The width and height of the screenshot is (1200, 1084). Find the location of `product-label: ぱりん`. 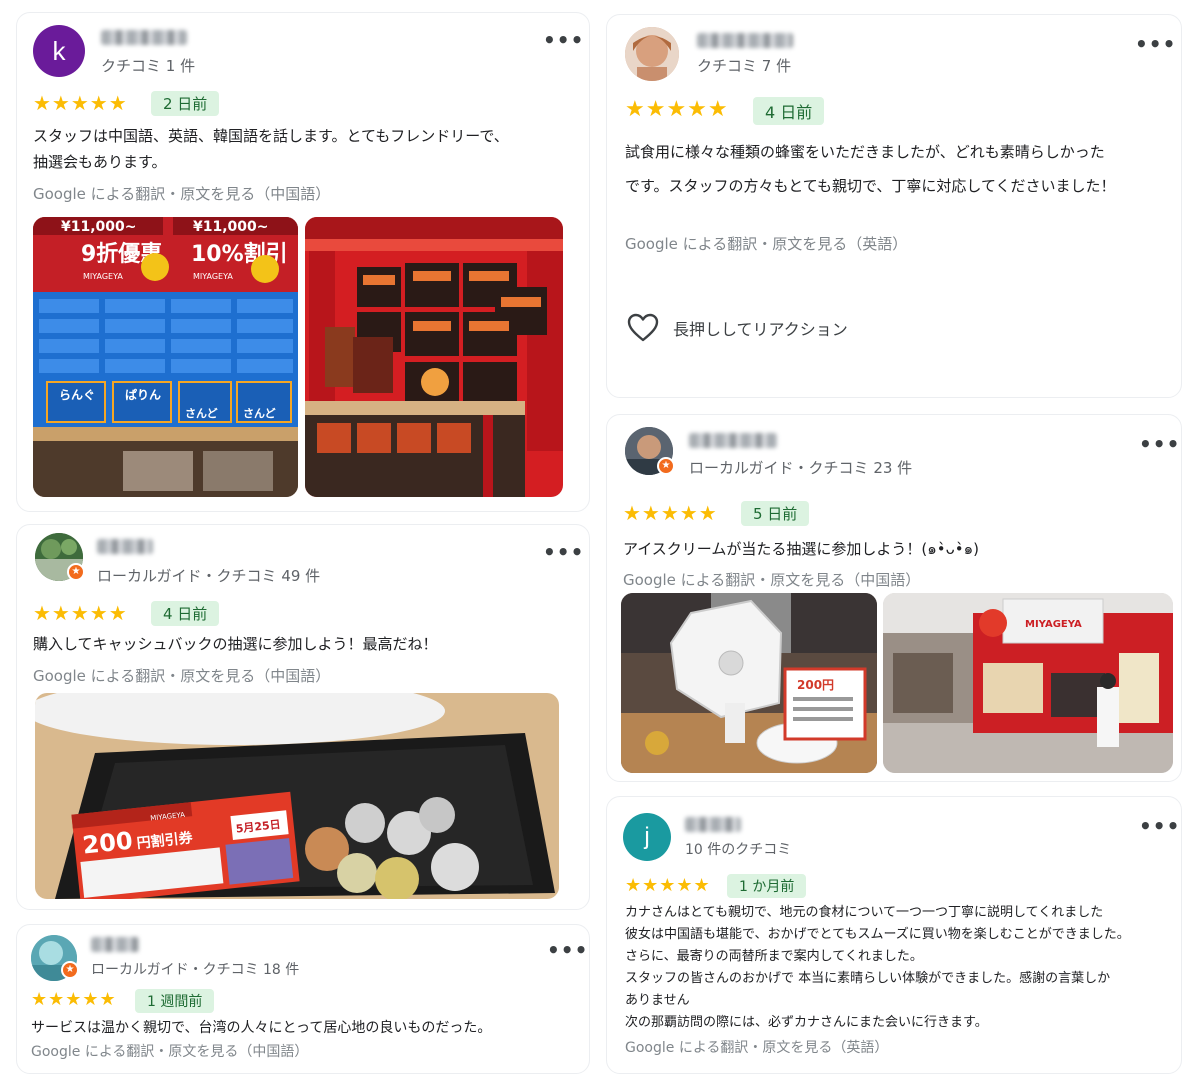

product-label: ぱりん is located at coordinates (143, 394).